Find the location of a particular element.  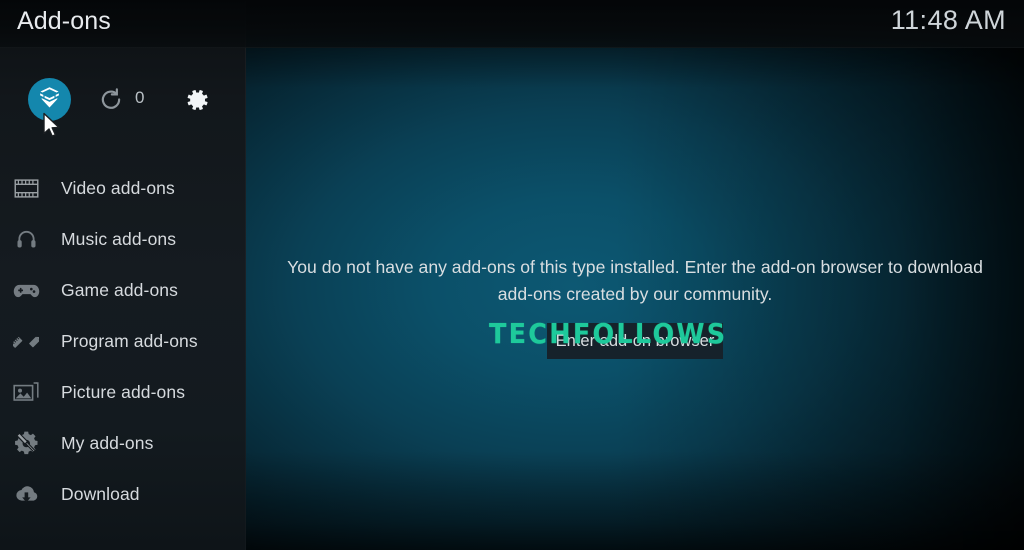

headphones-icon is located at coordinates (26, 240).